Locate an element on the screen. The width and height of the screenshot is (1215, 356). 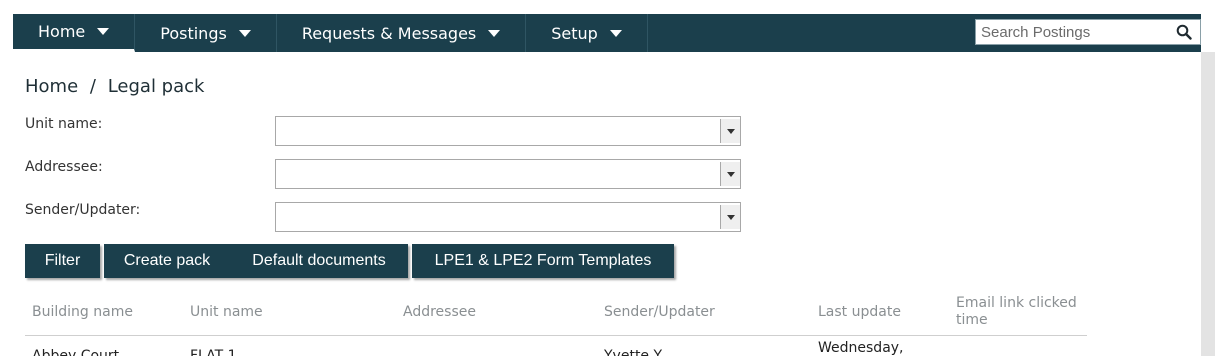
column-last-update: Last update is located at coordinates (859, 312).